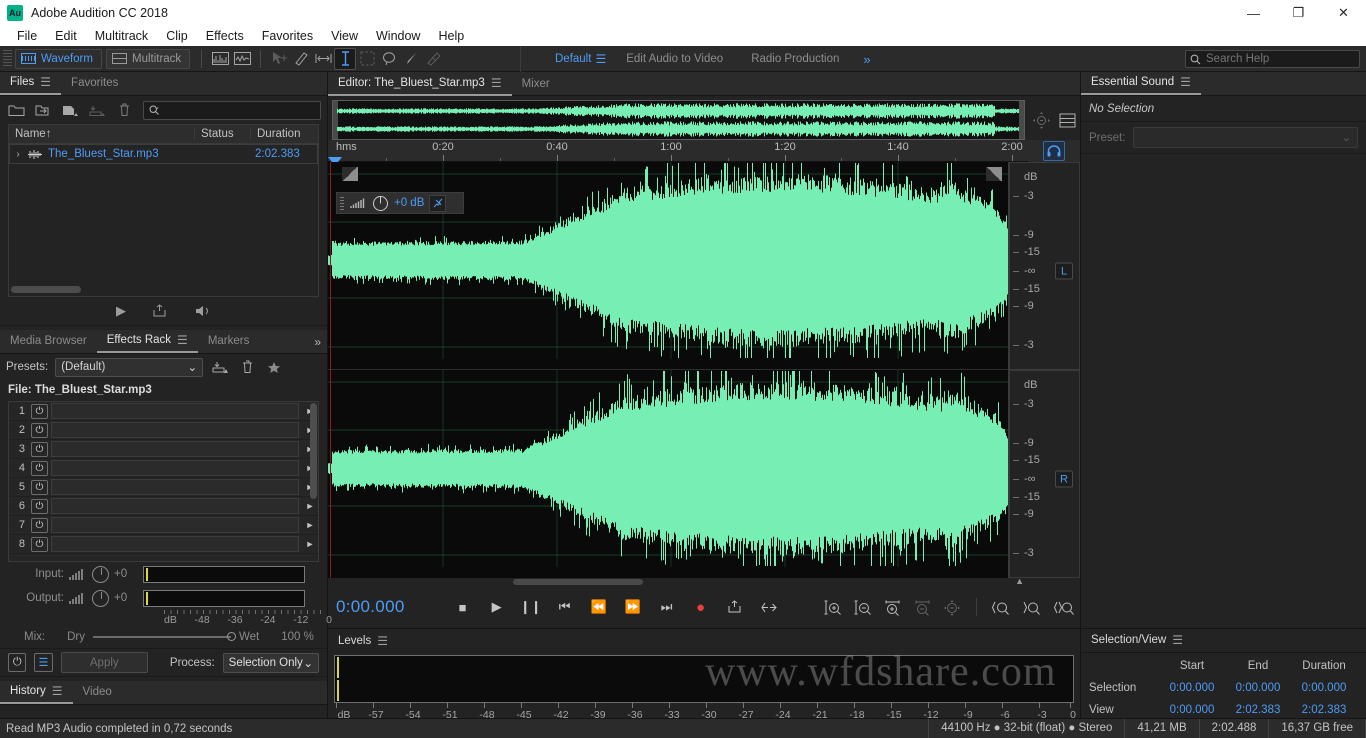 The width and height of the screenshot is (1366, 738). Describe the element at coordinates (345, 58) in the screenshot. I see `time-selection-tool-icon` at that location.